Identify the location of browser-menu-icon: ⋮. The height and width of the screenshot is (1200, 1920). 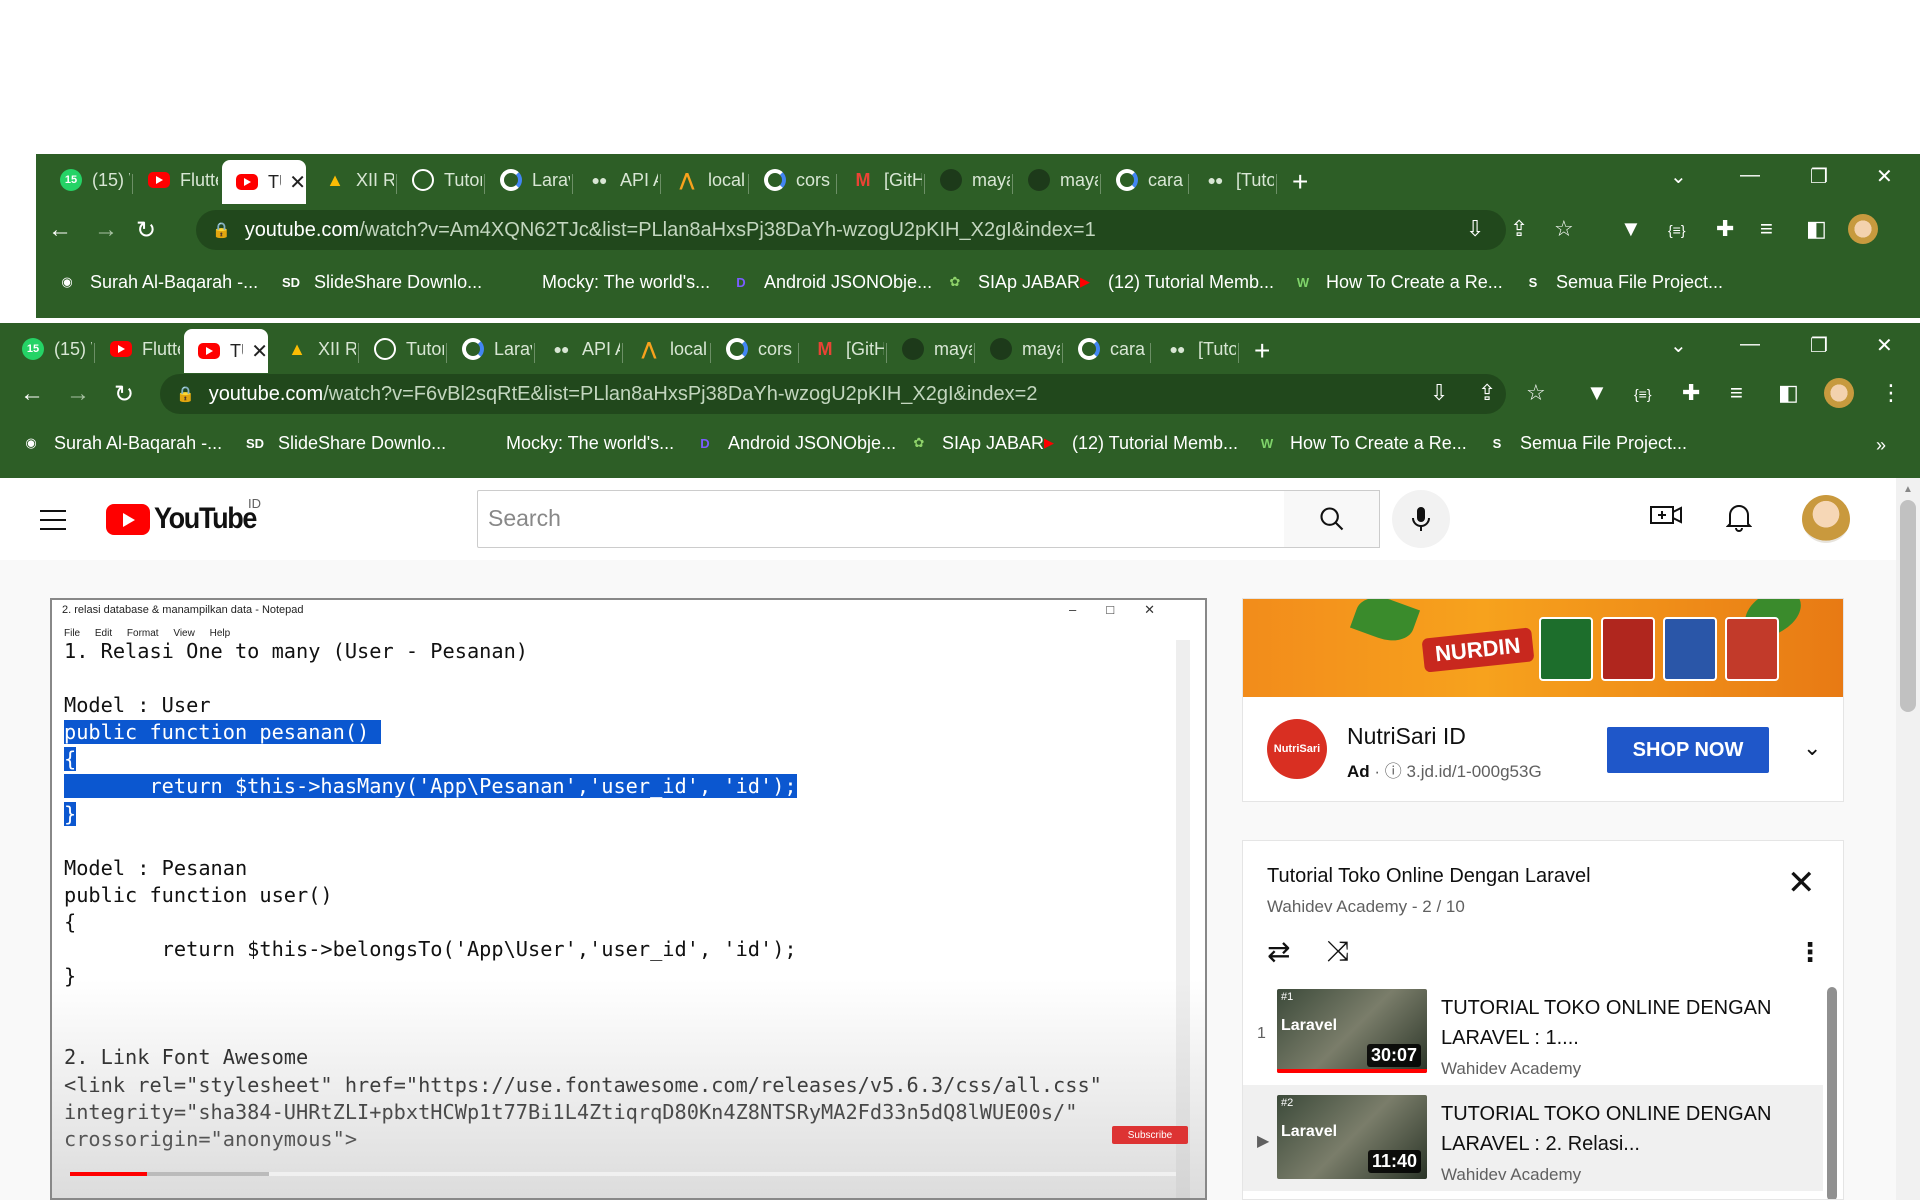
(1891, 393).